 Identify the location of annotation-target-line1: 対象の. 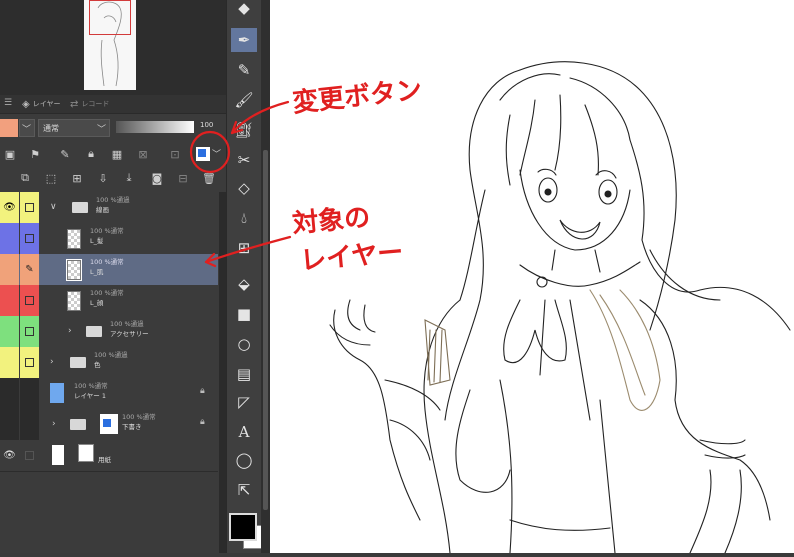
(331, 221).